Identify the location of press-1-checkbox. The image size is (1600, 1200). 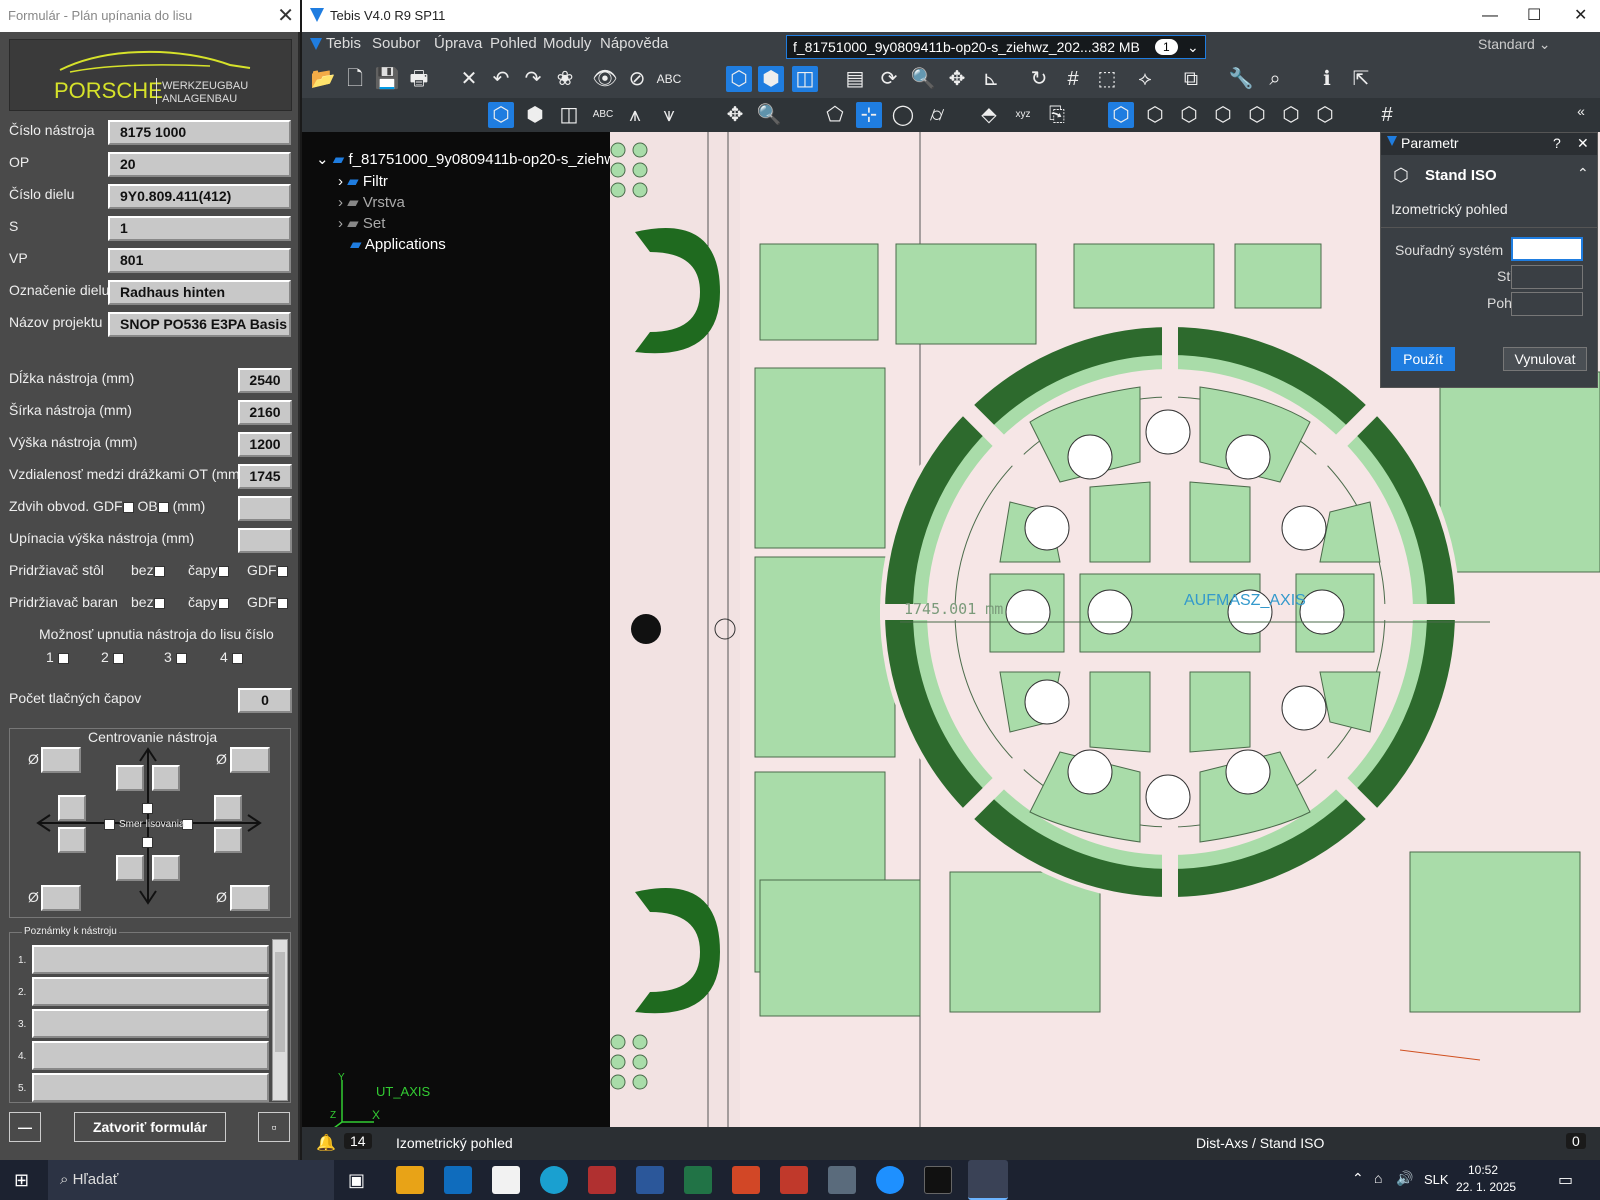
(63, 658).